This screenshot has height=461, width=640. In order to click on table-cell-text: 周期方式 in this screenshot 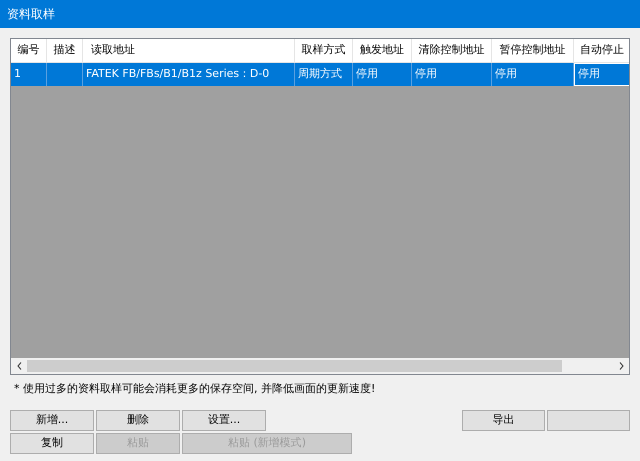, I will do `click(320, 74)`.